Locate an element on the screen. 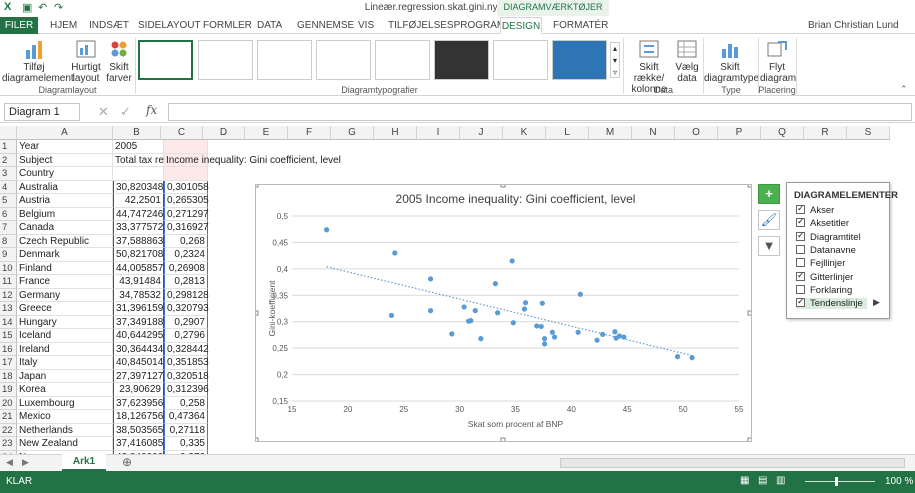  column-header: R is located at coordinates (825, 133).